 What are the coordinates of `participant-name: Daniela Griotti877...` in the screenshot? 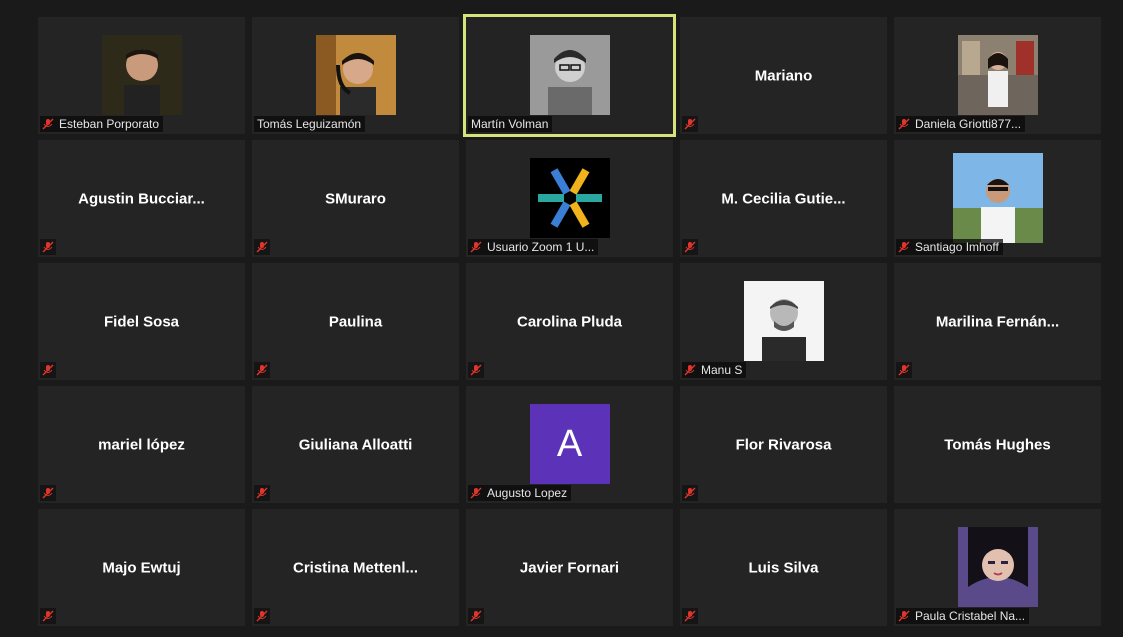 It's located at (968, 124).